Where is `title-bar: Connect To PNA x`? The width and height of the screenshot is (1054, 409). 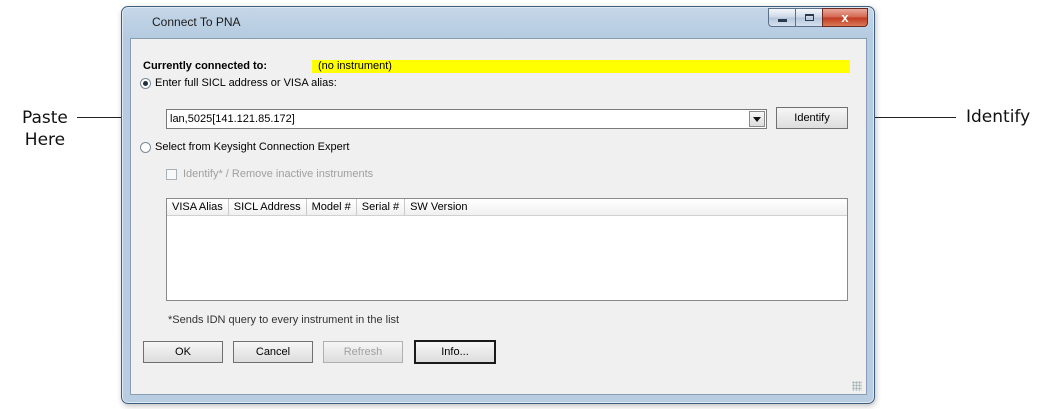
title-bar: Connect To PNA x is located at coordinates (498, 22).